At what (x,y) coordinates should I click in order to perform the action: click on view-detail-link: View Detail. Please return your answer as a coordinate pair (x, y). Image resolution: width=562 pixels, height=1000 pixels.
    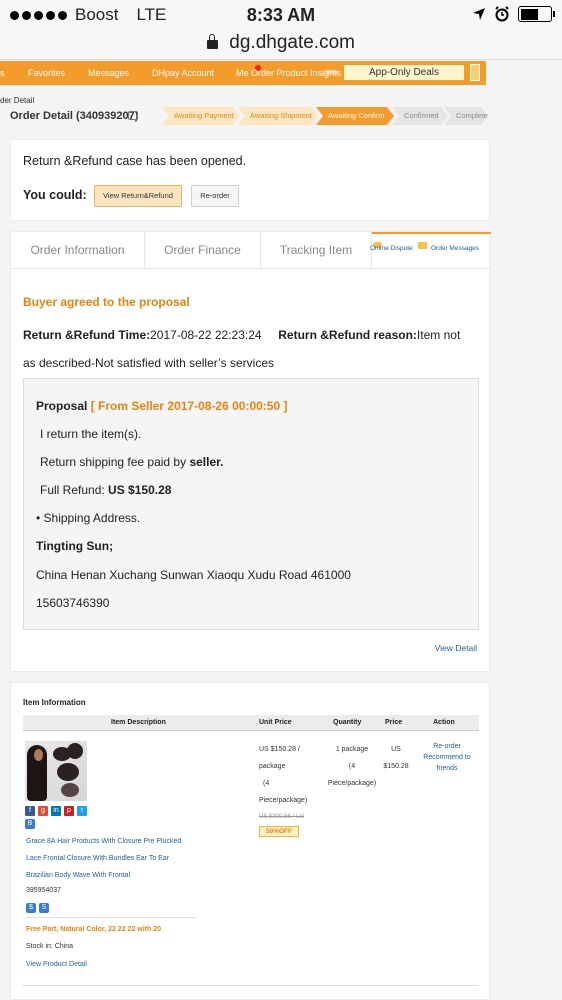
    Looking at the image, I should click on (456, 648).